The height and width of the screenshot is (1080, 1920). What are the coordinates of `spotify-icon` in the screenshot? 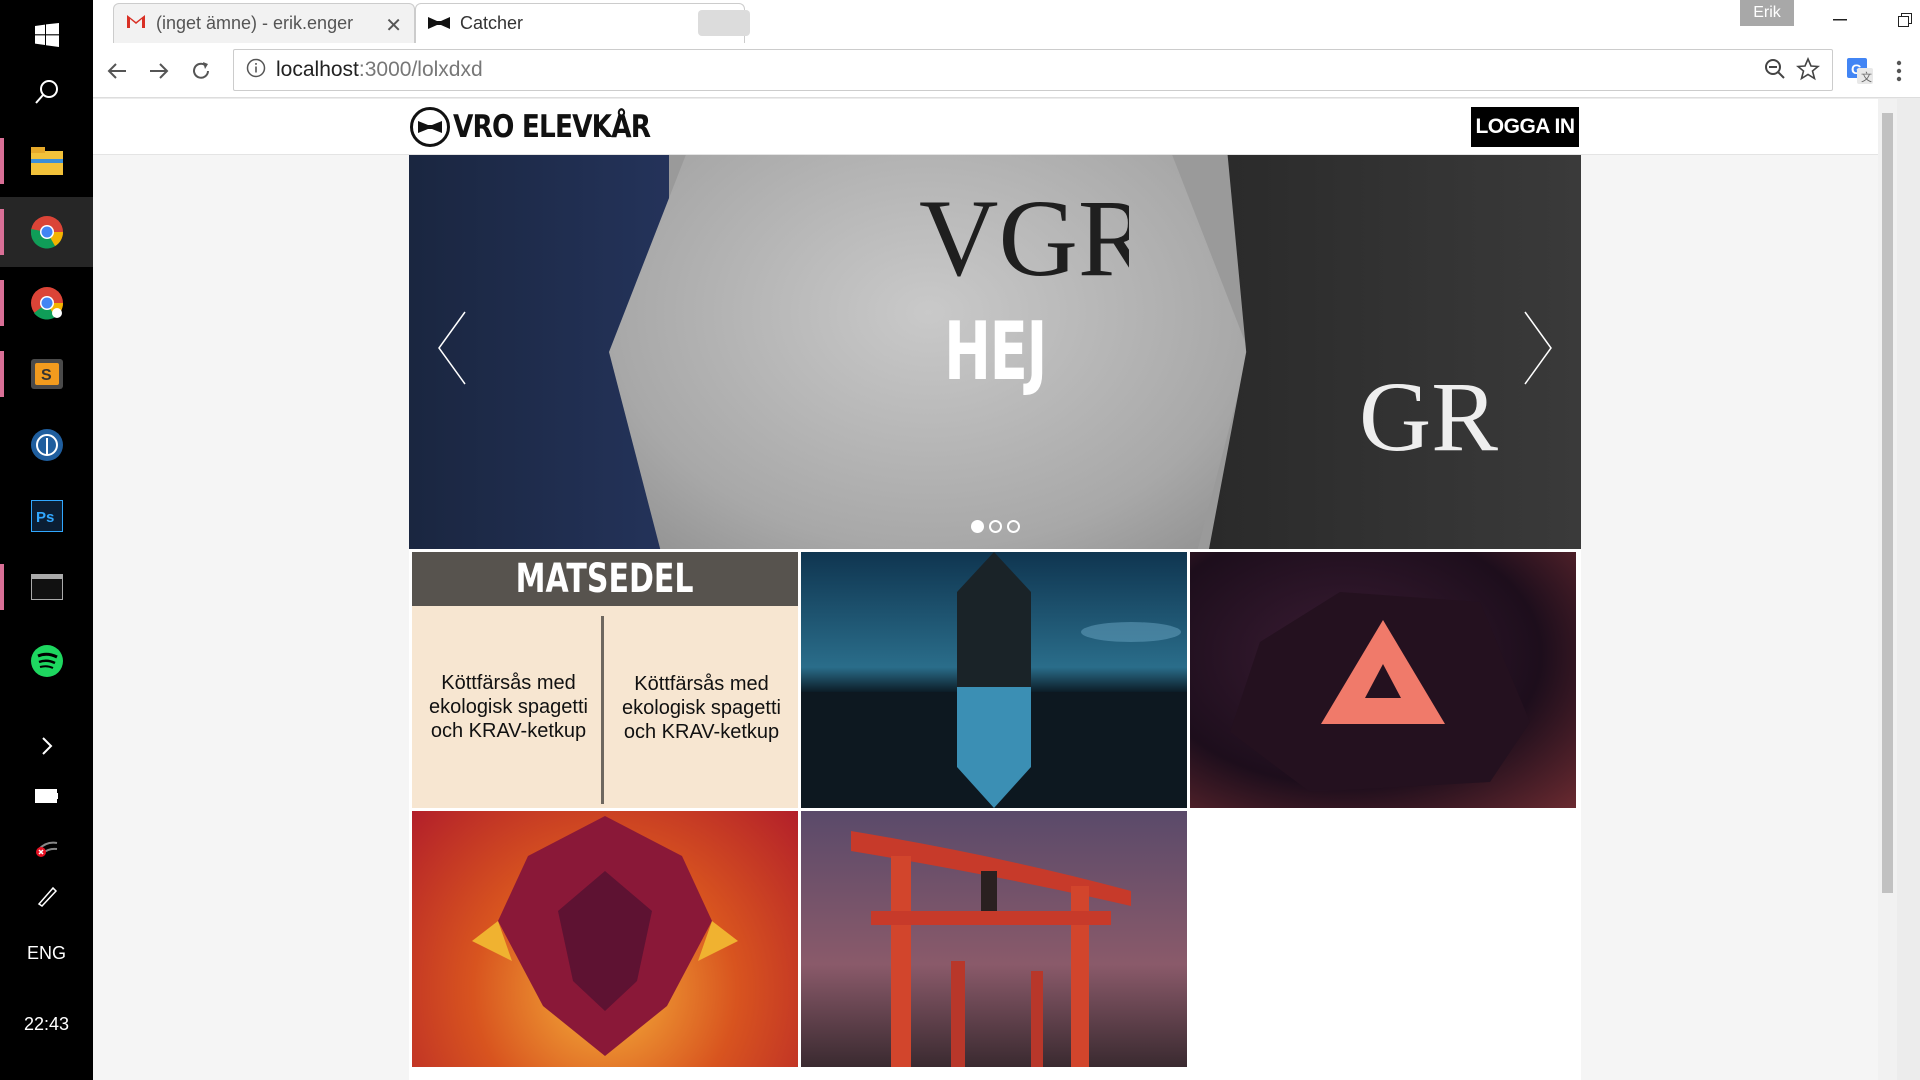 It's located at (46, 661).